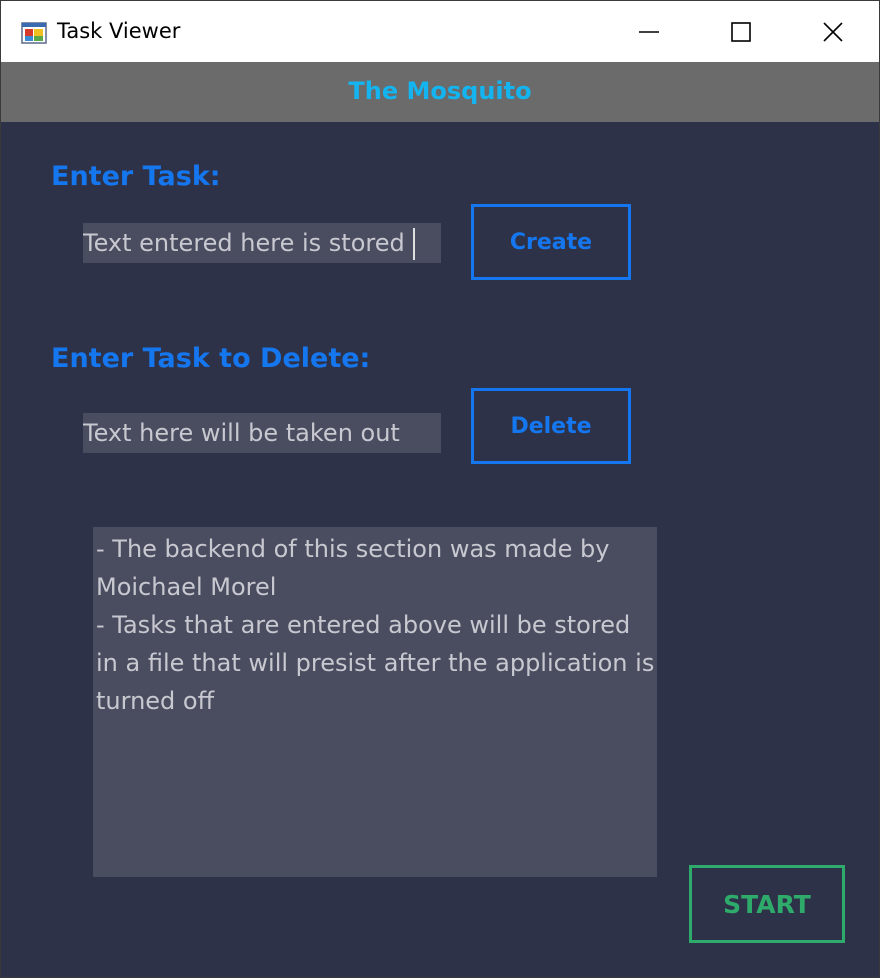 Image resolution: width=880 pixels, height=978 pixels. I want to click on header-band: The Mosquito, so click(440, 92).